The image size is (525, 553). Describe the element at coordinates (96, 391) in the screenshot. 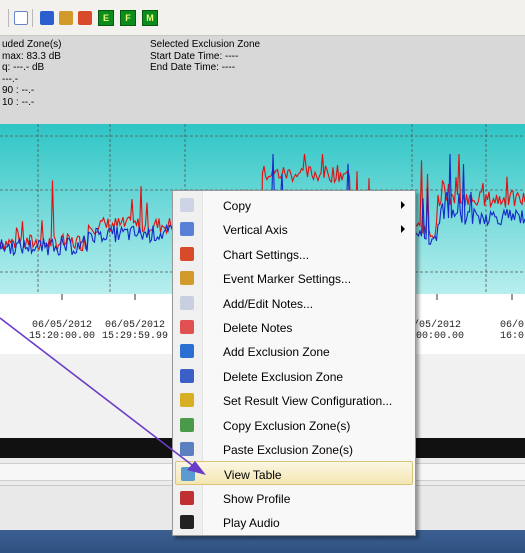

I see `arrow-line` at that location.